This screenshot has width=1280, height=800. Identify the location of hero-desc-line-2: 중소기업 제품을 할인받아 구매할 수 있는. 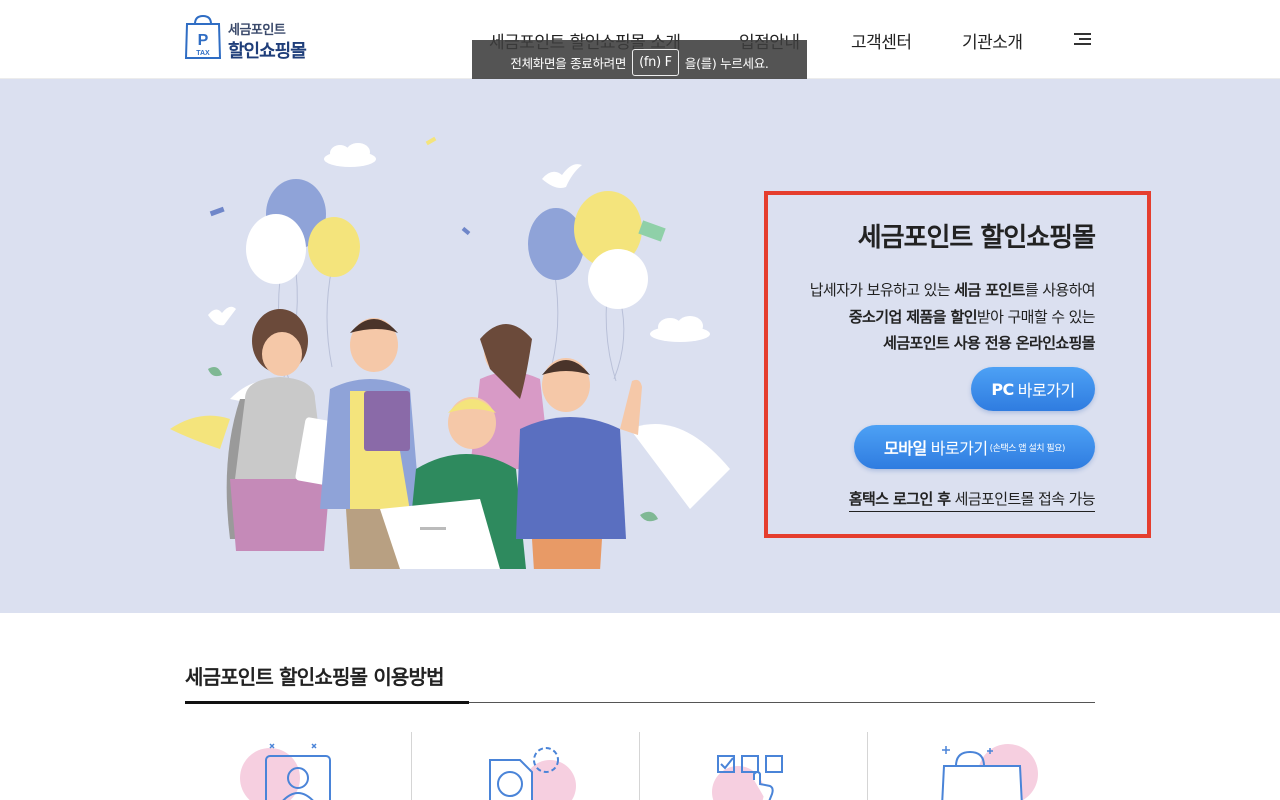
(972, 316).